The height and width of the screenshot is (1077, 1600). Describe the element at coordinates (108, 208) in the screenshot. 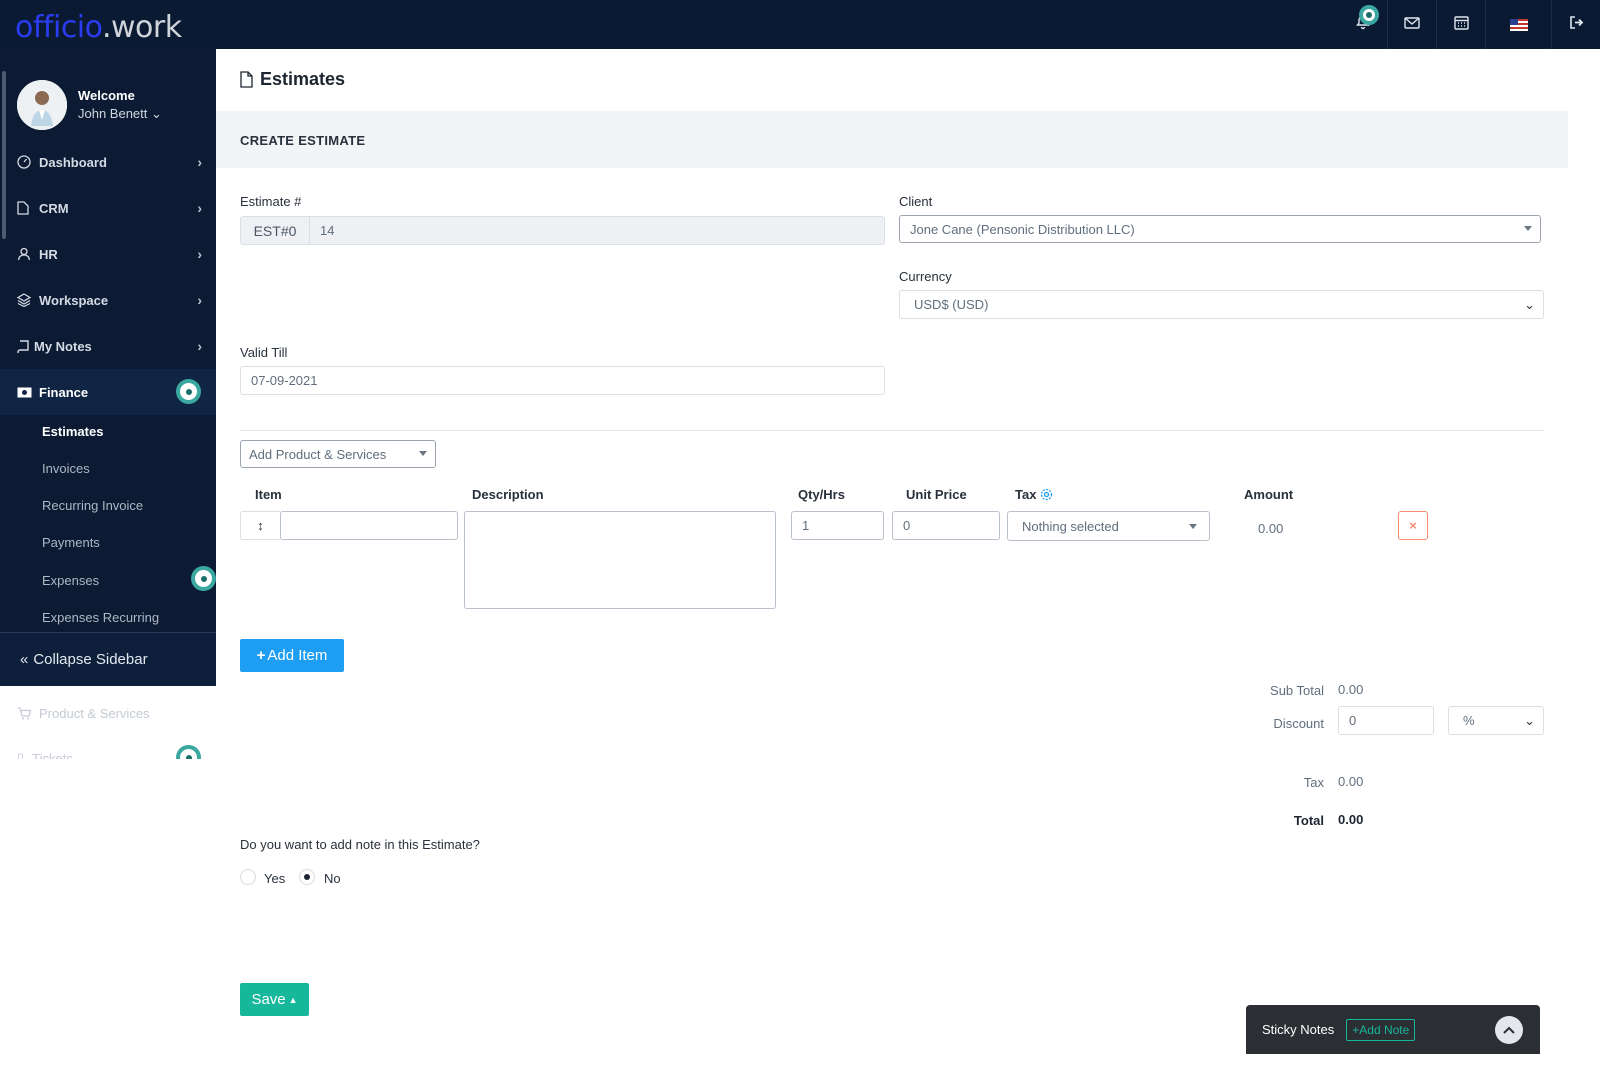

I see `sidebar-item-crm: CRM ›` at that location.